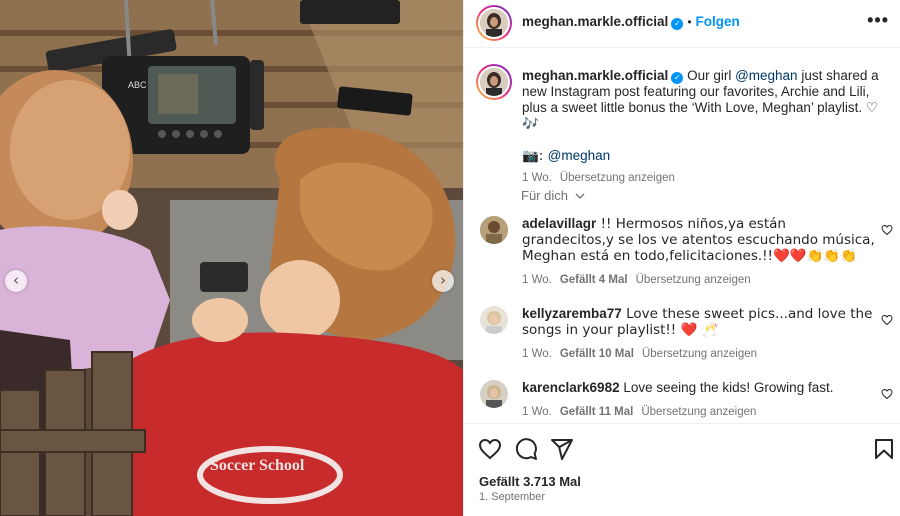  I want to click on for-you-dropdown: Für dich, so click(553, 195).